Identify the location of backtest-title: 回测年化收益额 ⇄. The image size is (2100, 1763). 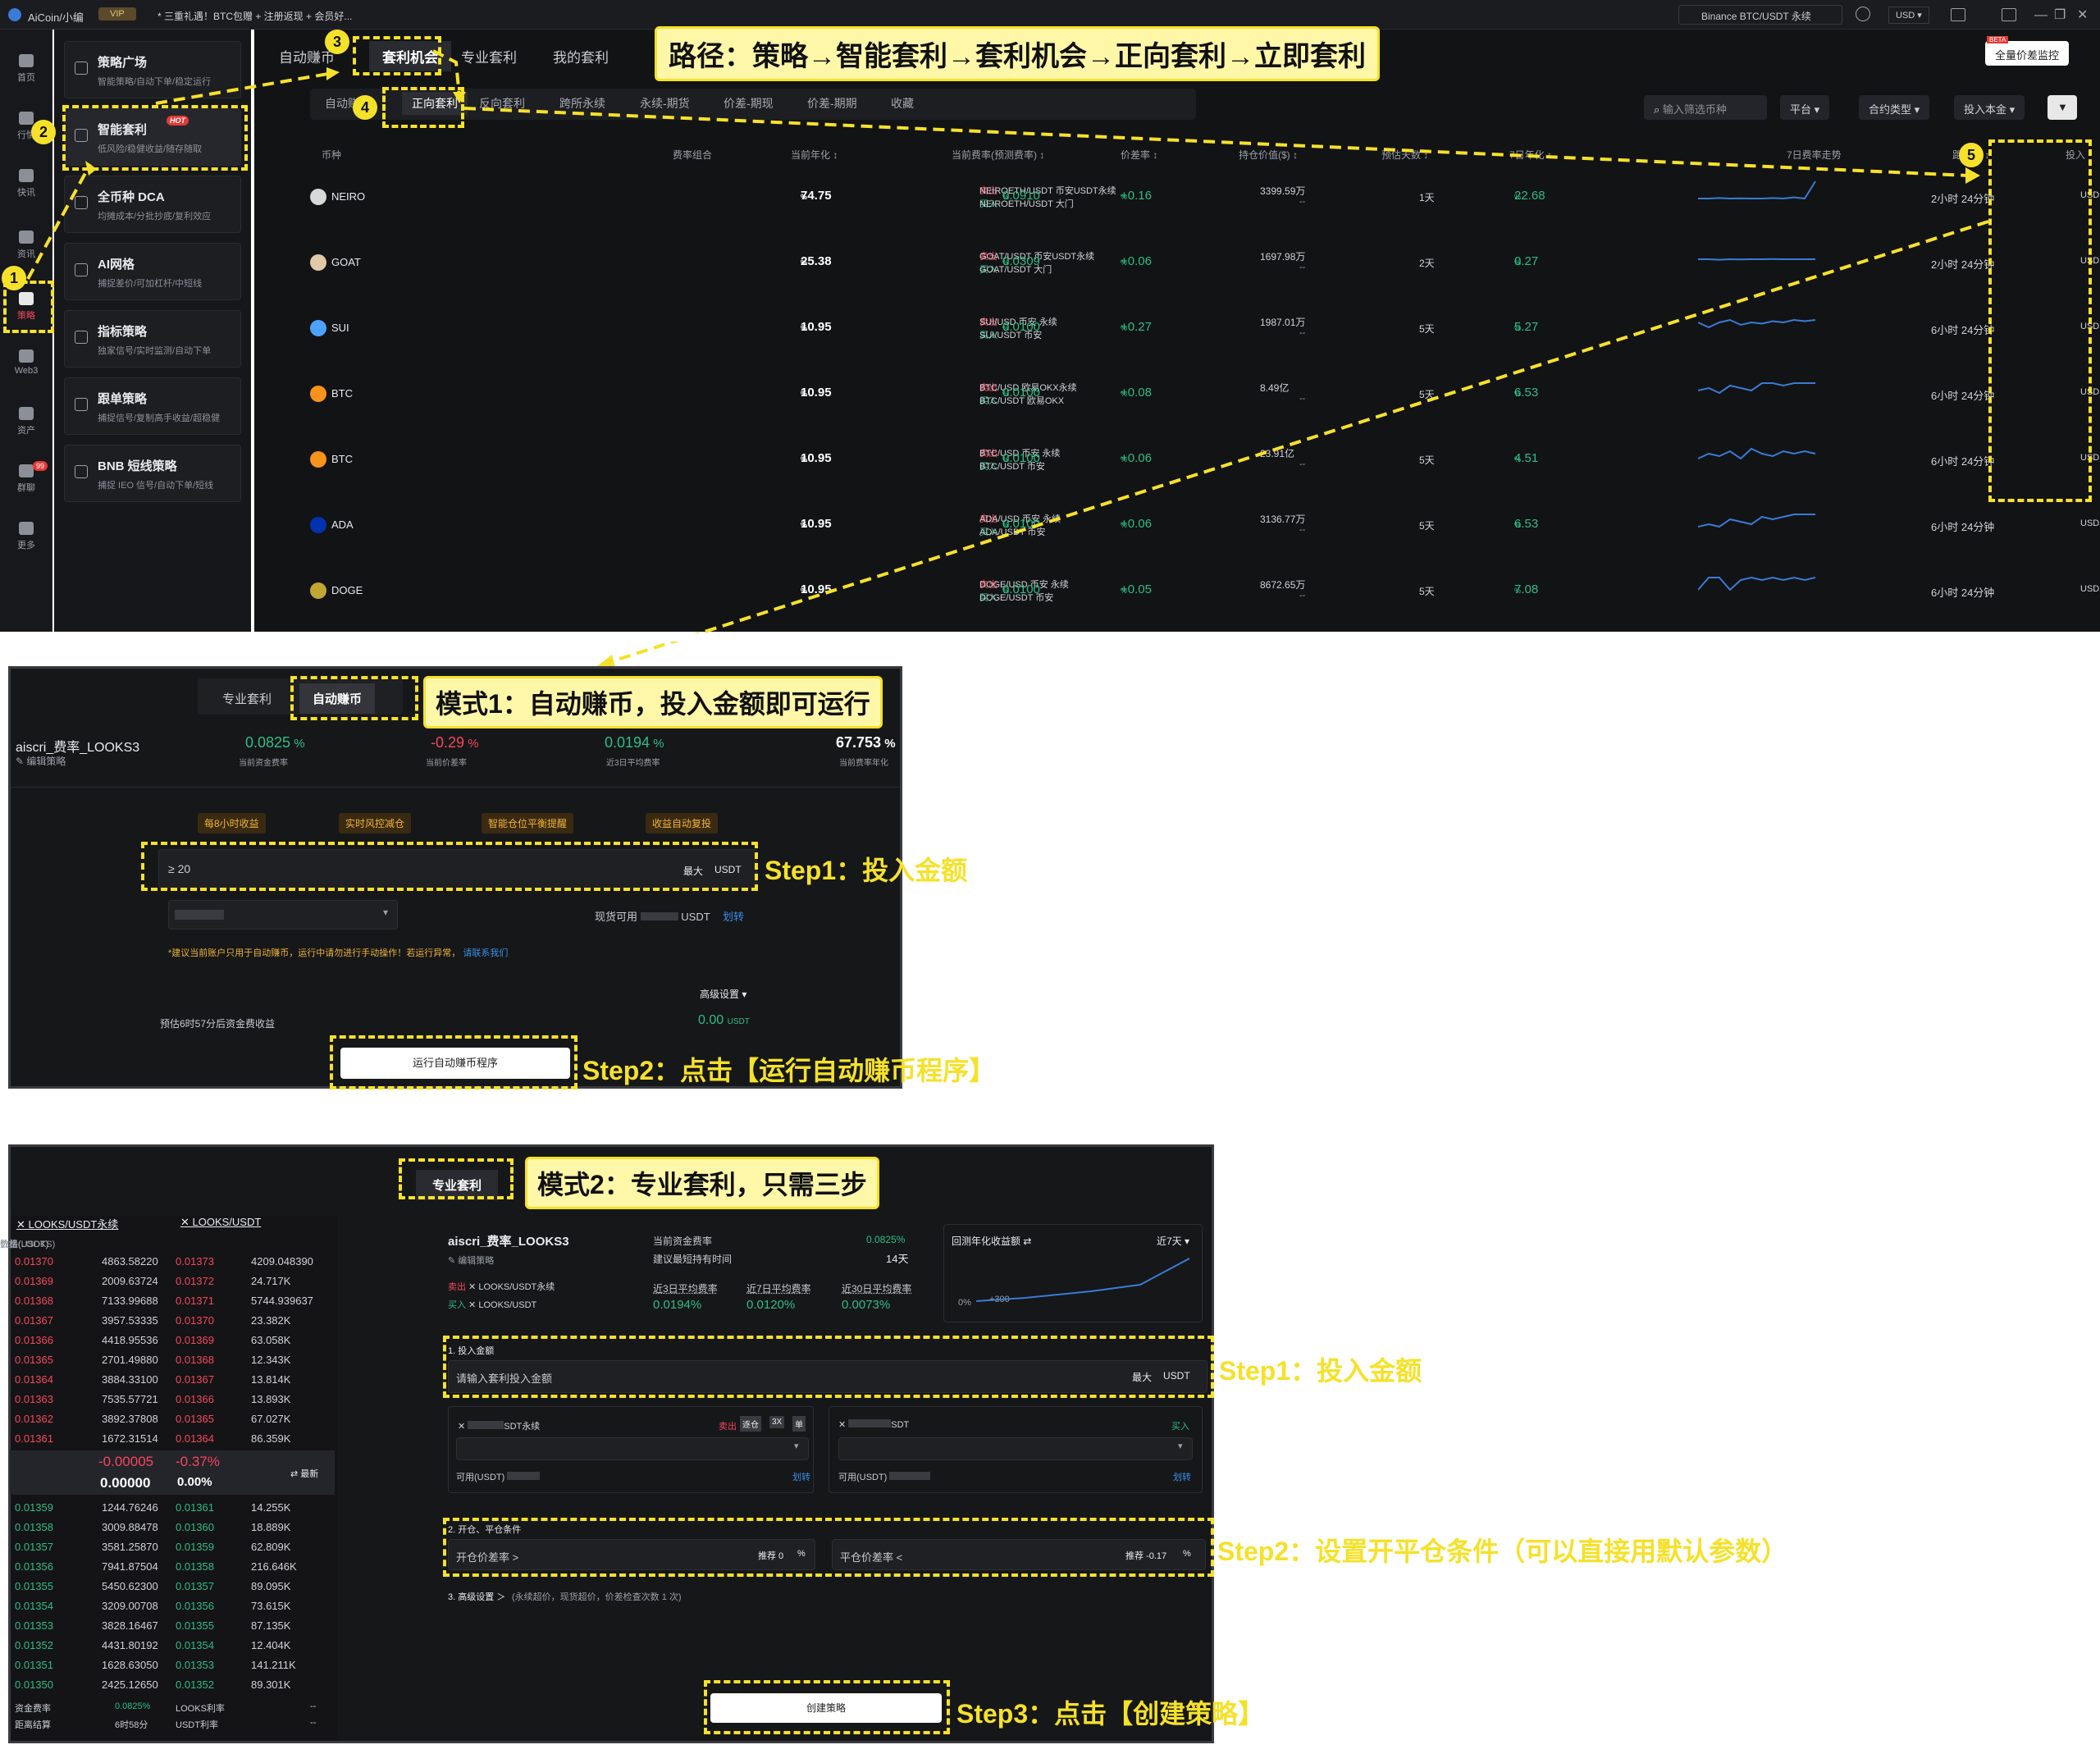
(991, 1241).